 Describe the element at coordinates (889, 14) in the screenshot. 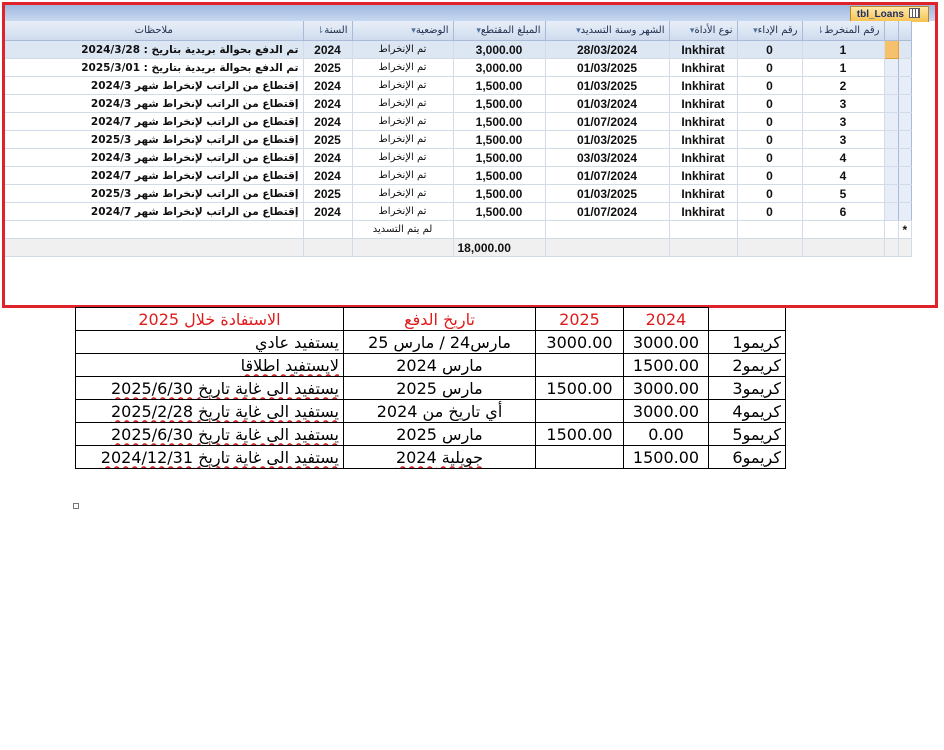

I see `tab-tbl-loans: tbl_Loans` at that location.